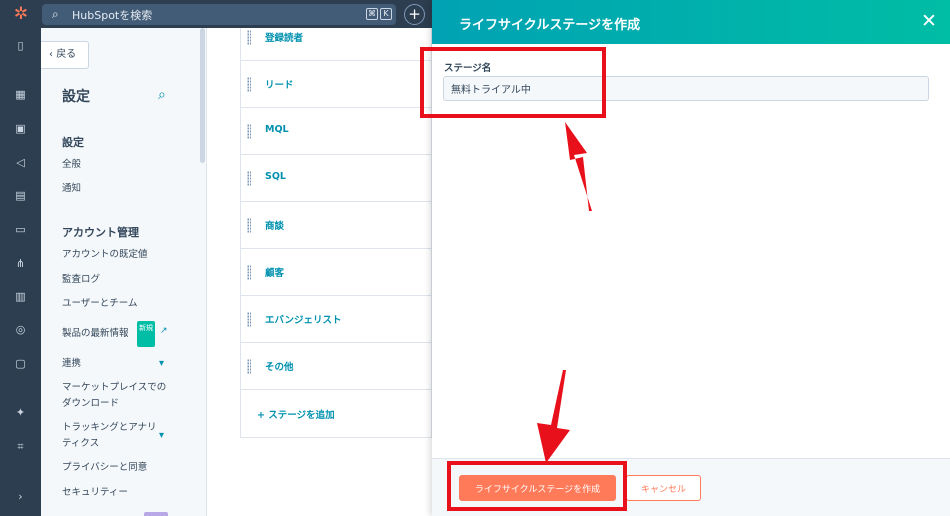 The image size is (950, 516). Describe the element at coordinates (55, 14) in the screenshot. I see `search-icon: ⌕` at that location.